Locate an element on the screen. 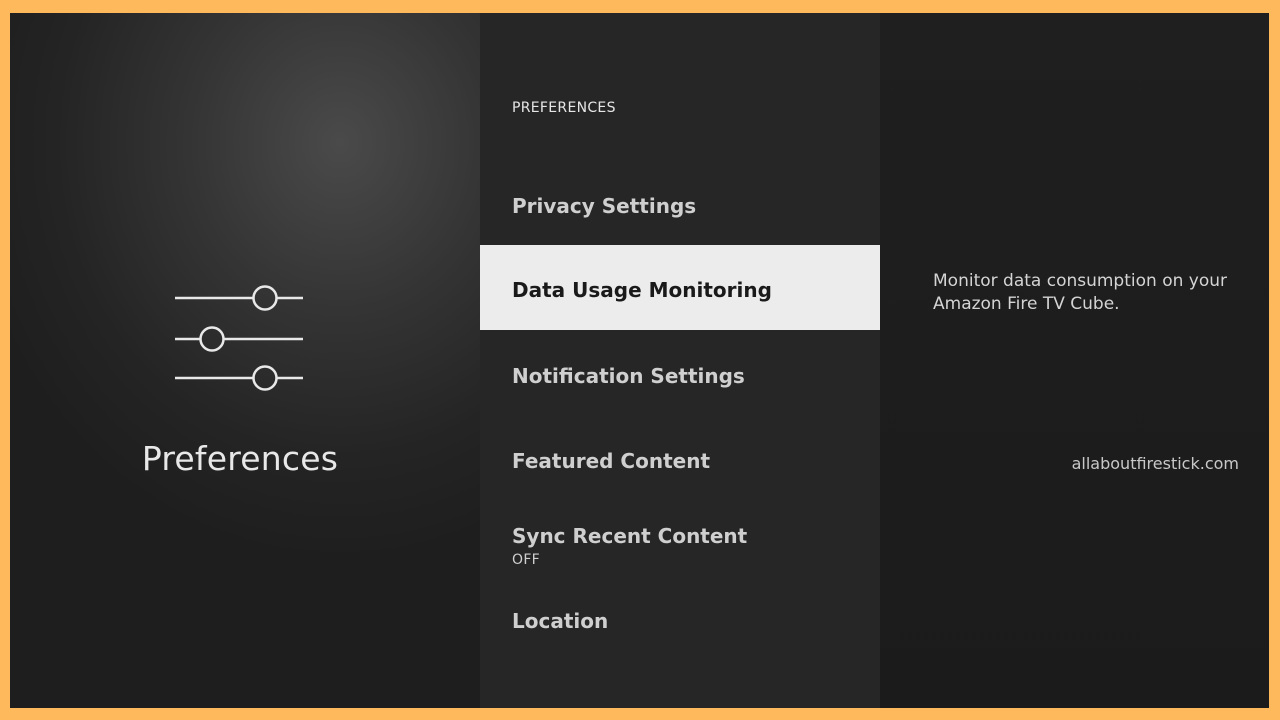  section-title: PREFERENCES is located at coordinates (564, 108).